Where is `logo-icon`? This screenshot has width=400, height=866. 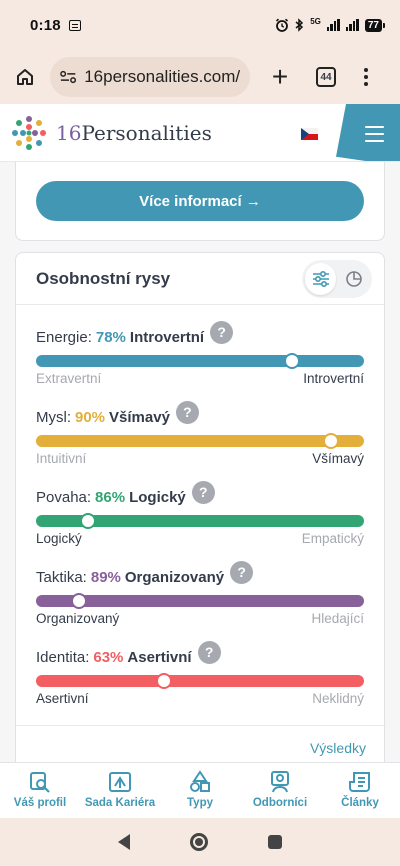 logo-icon is located at coordinates (29, 133).